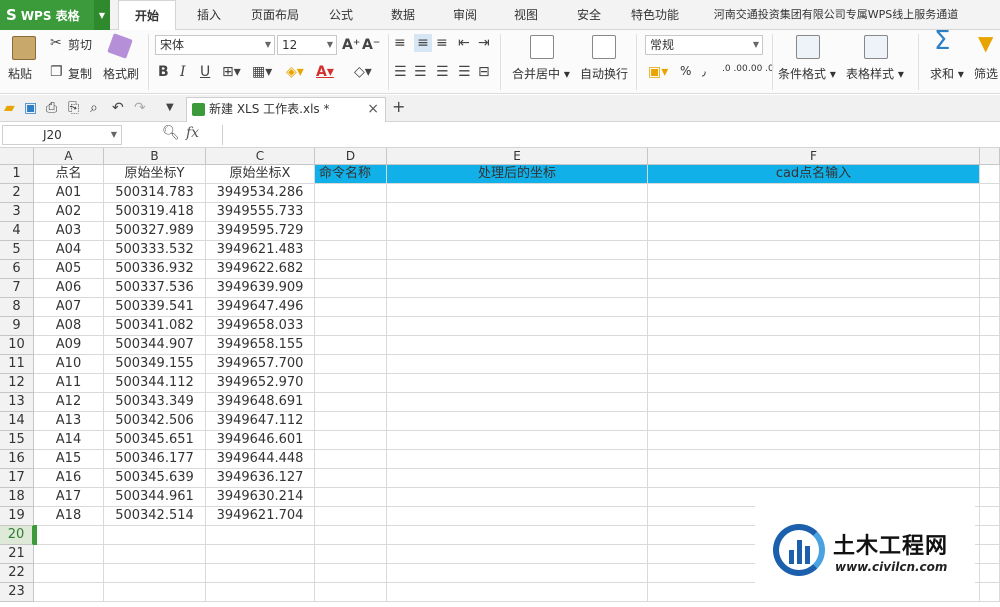 The image size is (1000, 607). Describe the element at coordinates (17, 402) in the screenshot. I see `row-header: 13` at that location.